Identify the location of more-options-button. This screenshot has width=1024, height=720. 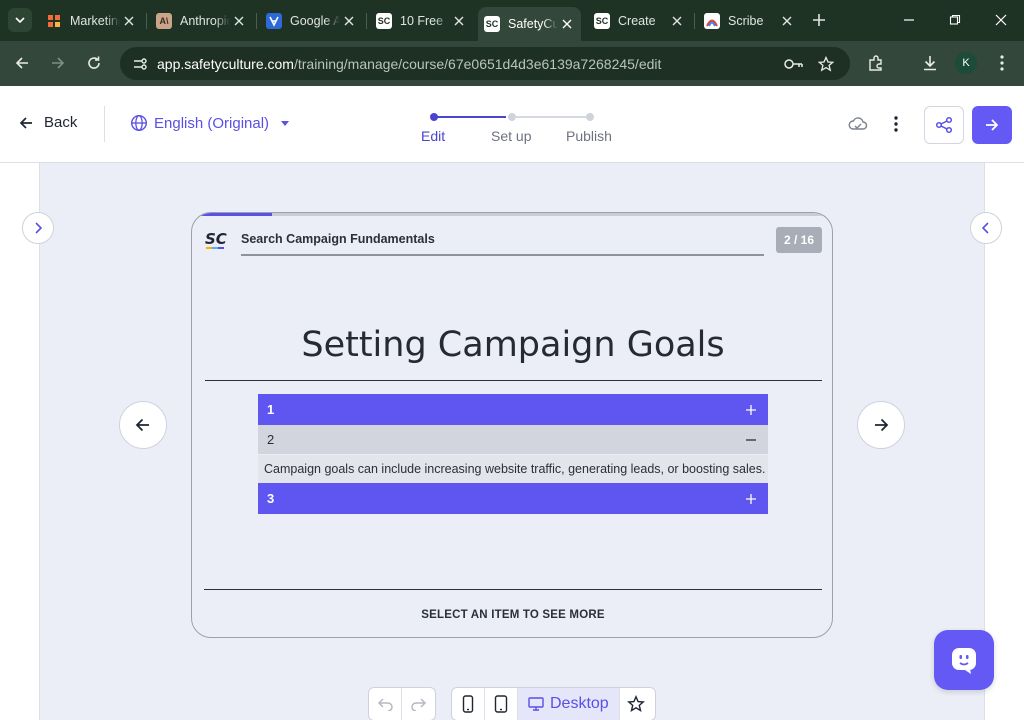
(896, 124).